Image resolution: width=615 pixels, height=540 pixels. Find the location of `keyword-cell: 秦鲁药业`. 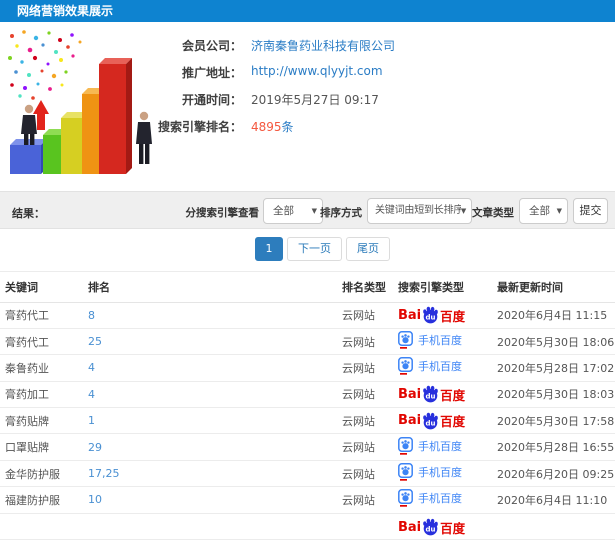

keyword-cell: 秦鲁药业 is located at coordinates (44, 368).